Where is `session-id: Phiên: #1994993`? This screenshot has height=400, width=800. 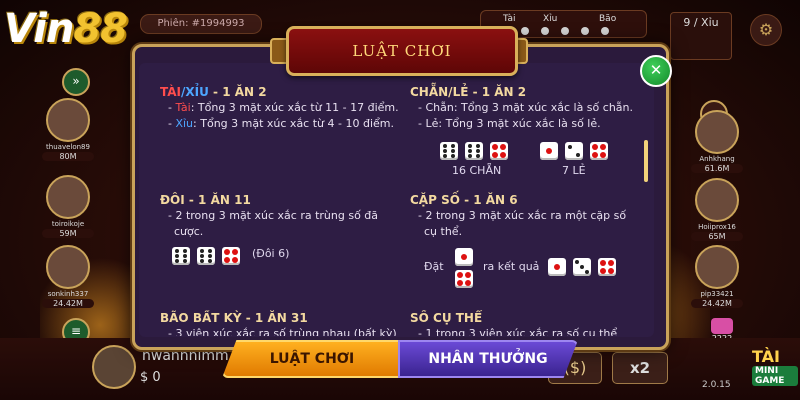
session-id: Phiên: #1994993 is located at coordinates (201, 24).